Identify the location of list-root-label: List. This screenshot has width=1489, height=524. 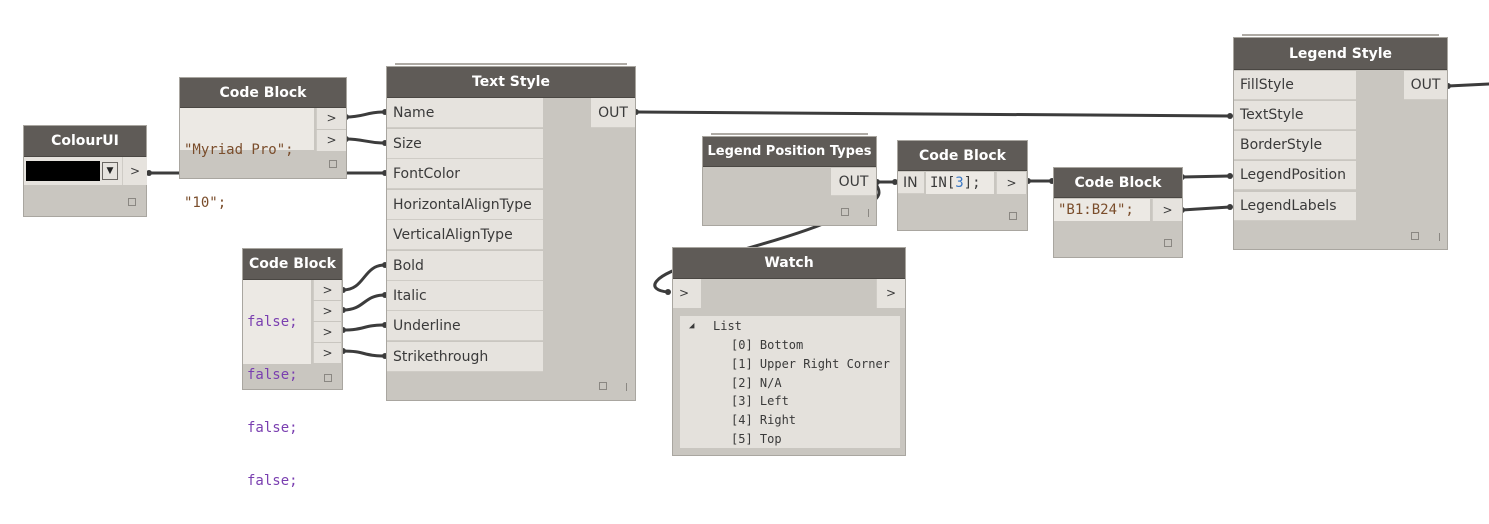
(727, 326).